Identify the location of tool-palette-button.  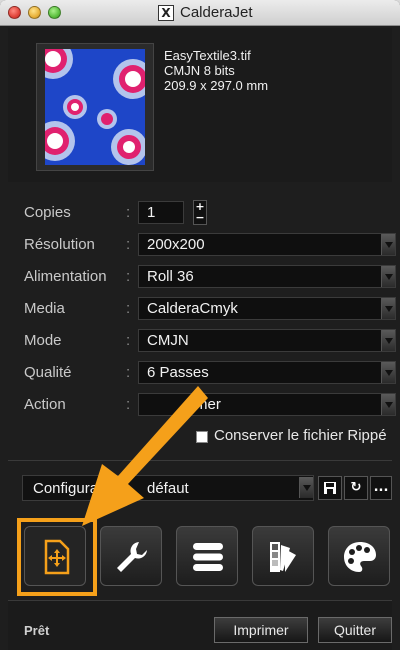
(359, 556).